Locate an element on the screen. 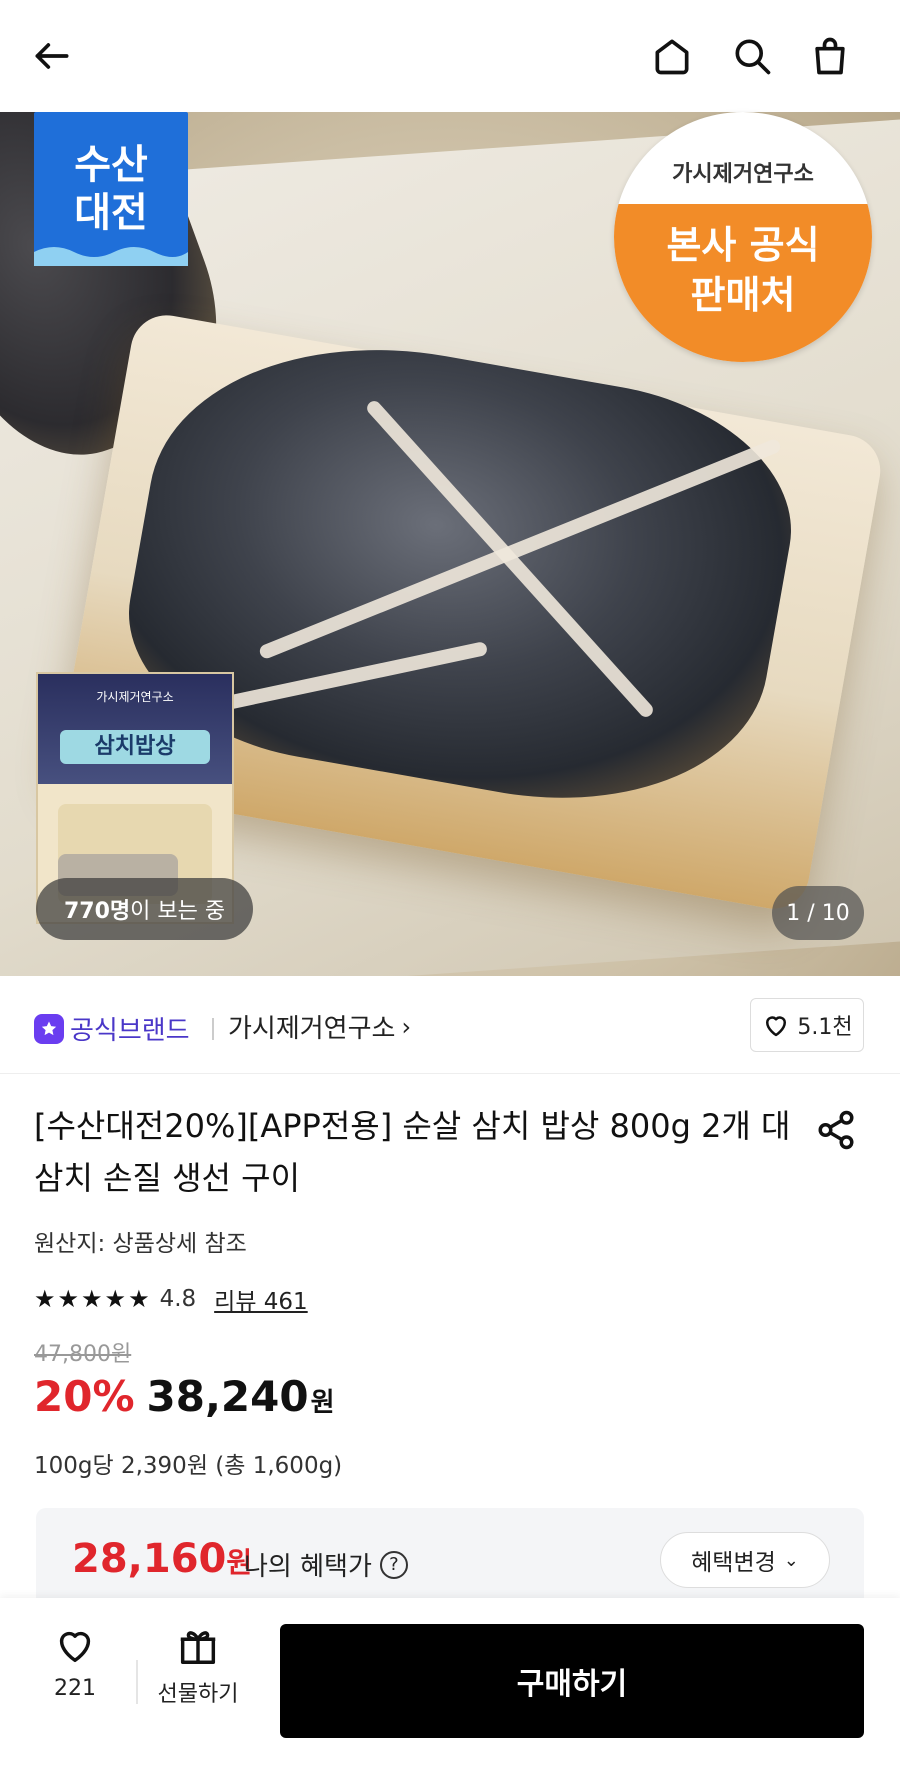  origin-text: 원산지: 상품상세 참조 is located at coordinates (140, 1244).